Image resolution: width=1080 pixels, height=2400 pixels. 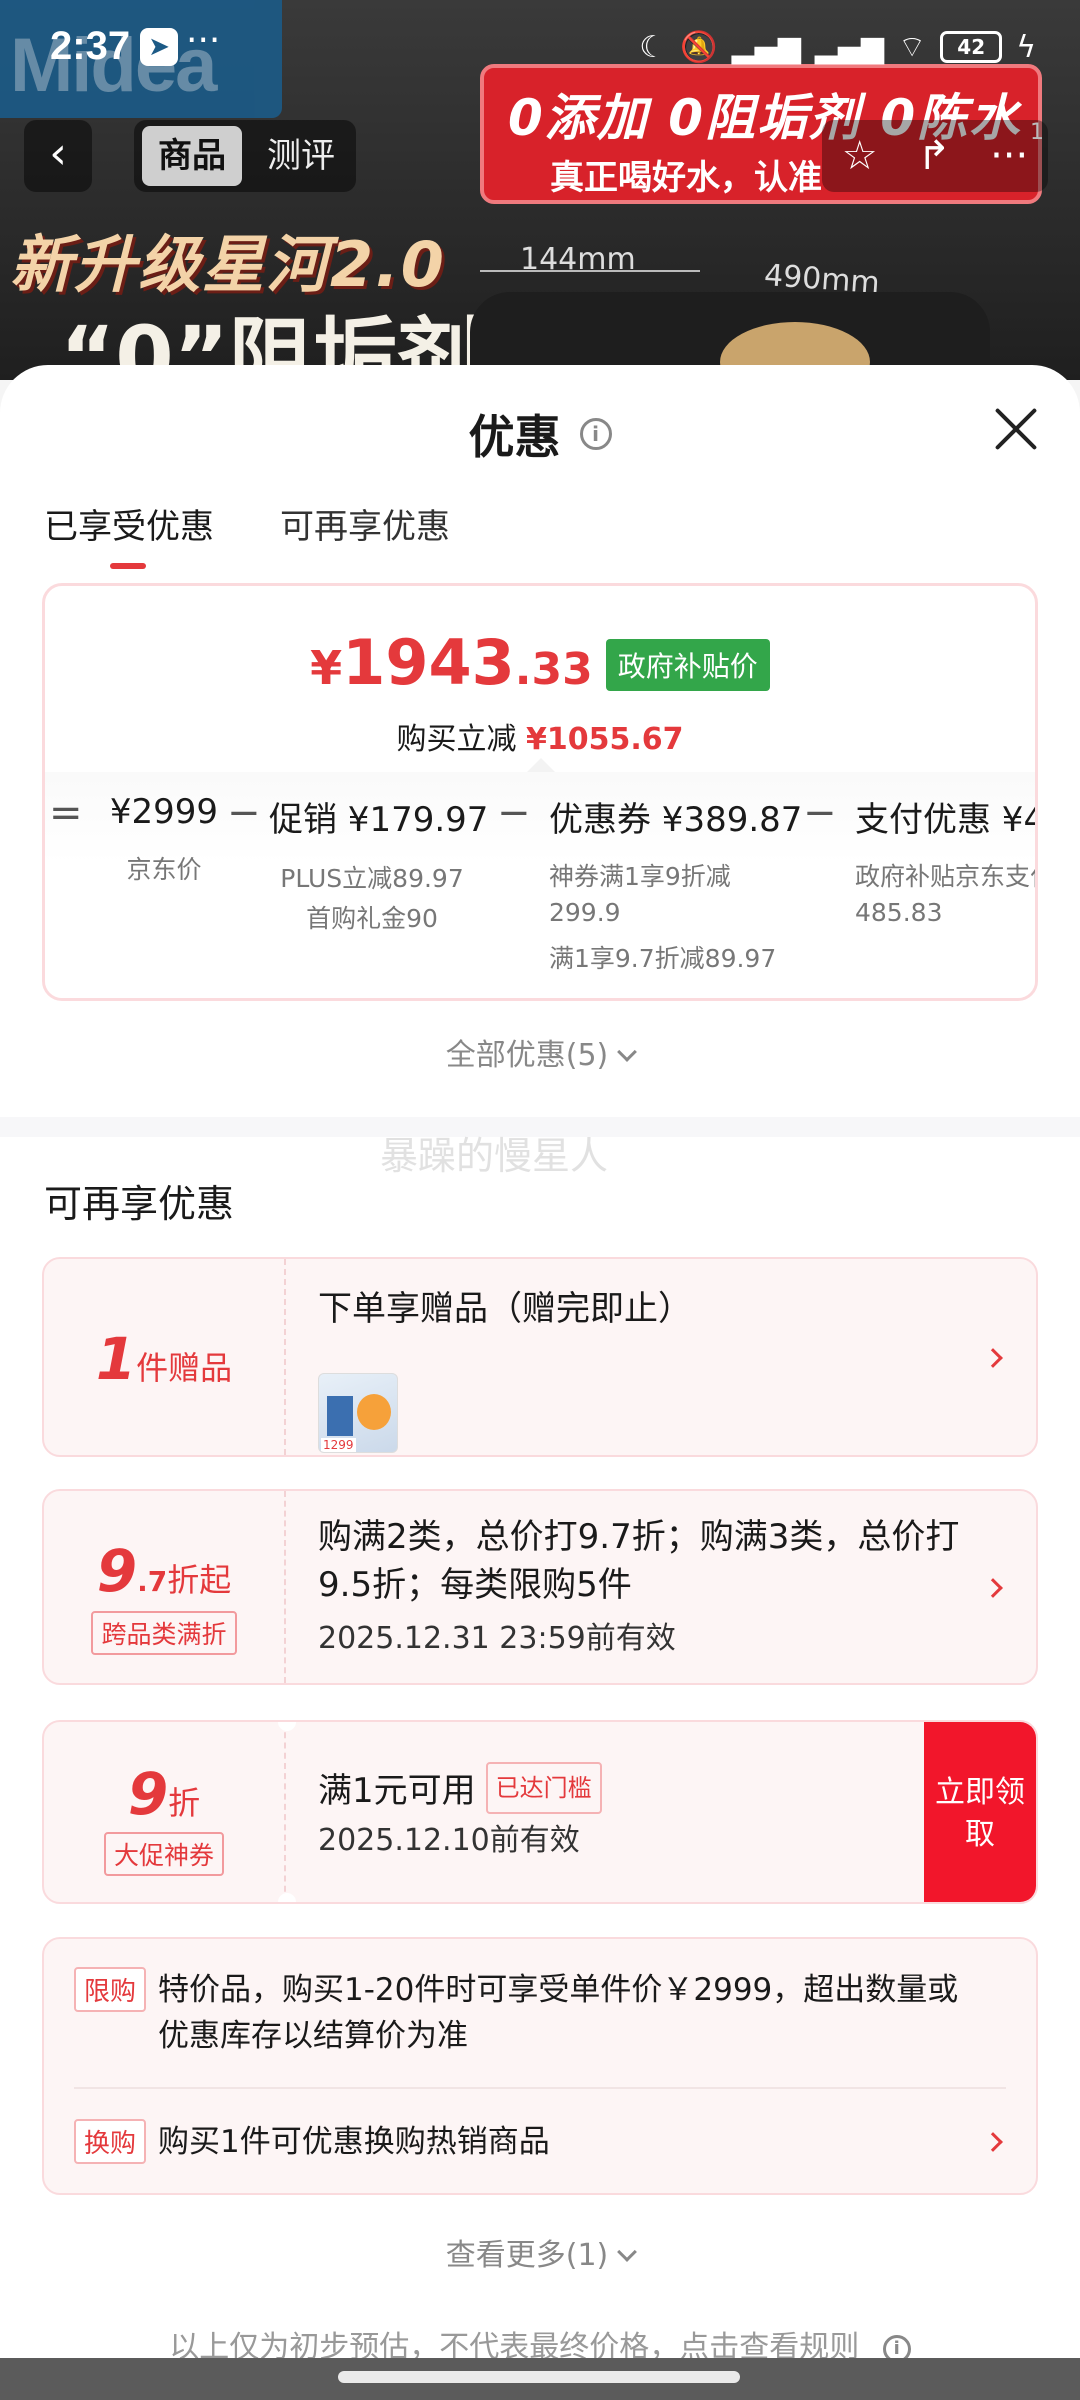 I want to click on final-price: ¥1943.33 政府补贴价, so click(x=540, y=662).